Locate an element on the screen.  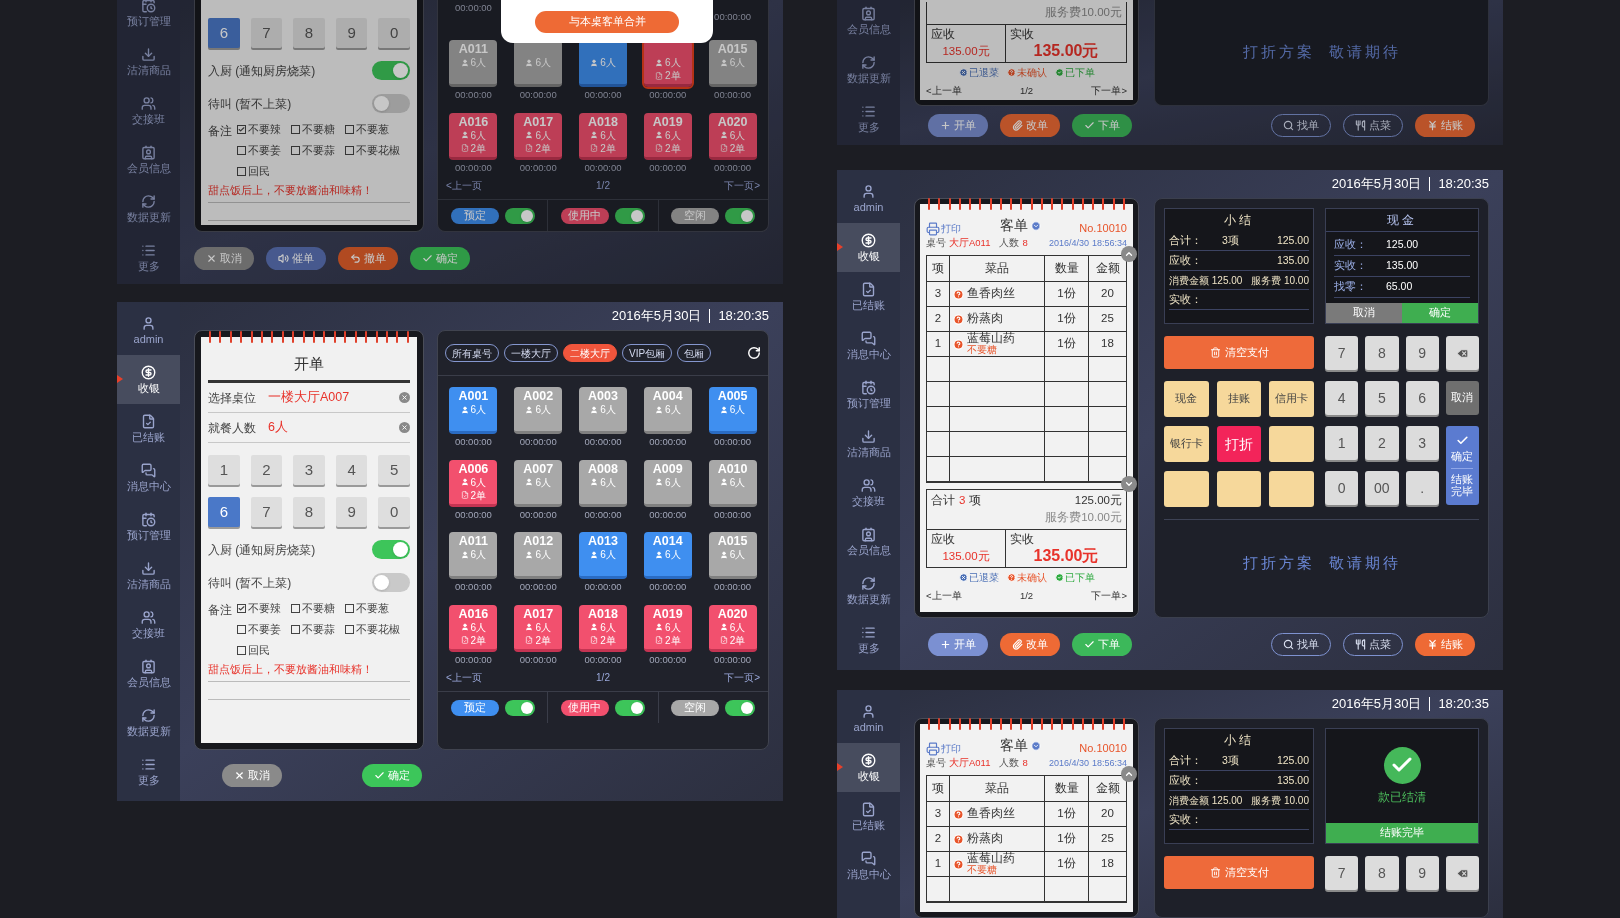
action-button: 取消 is located at coordinates (224, 258).